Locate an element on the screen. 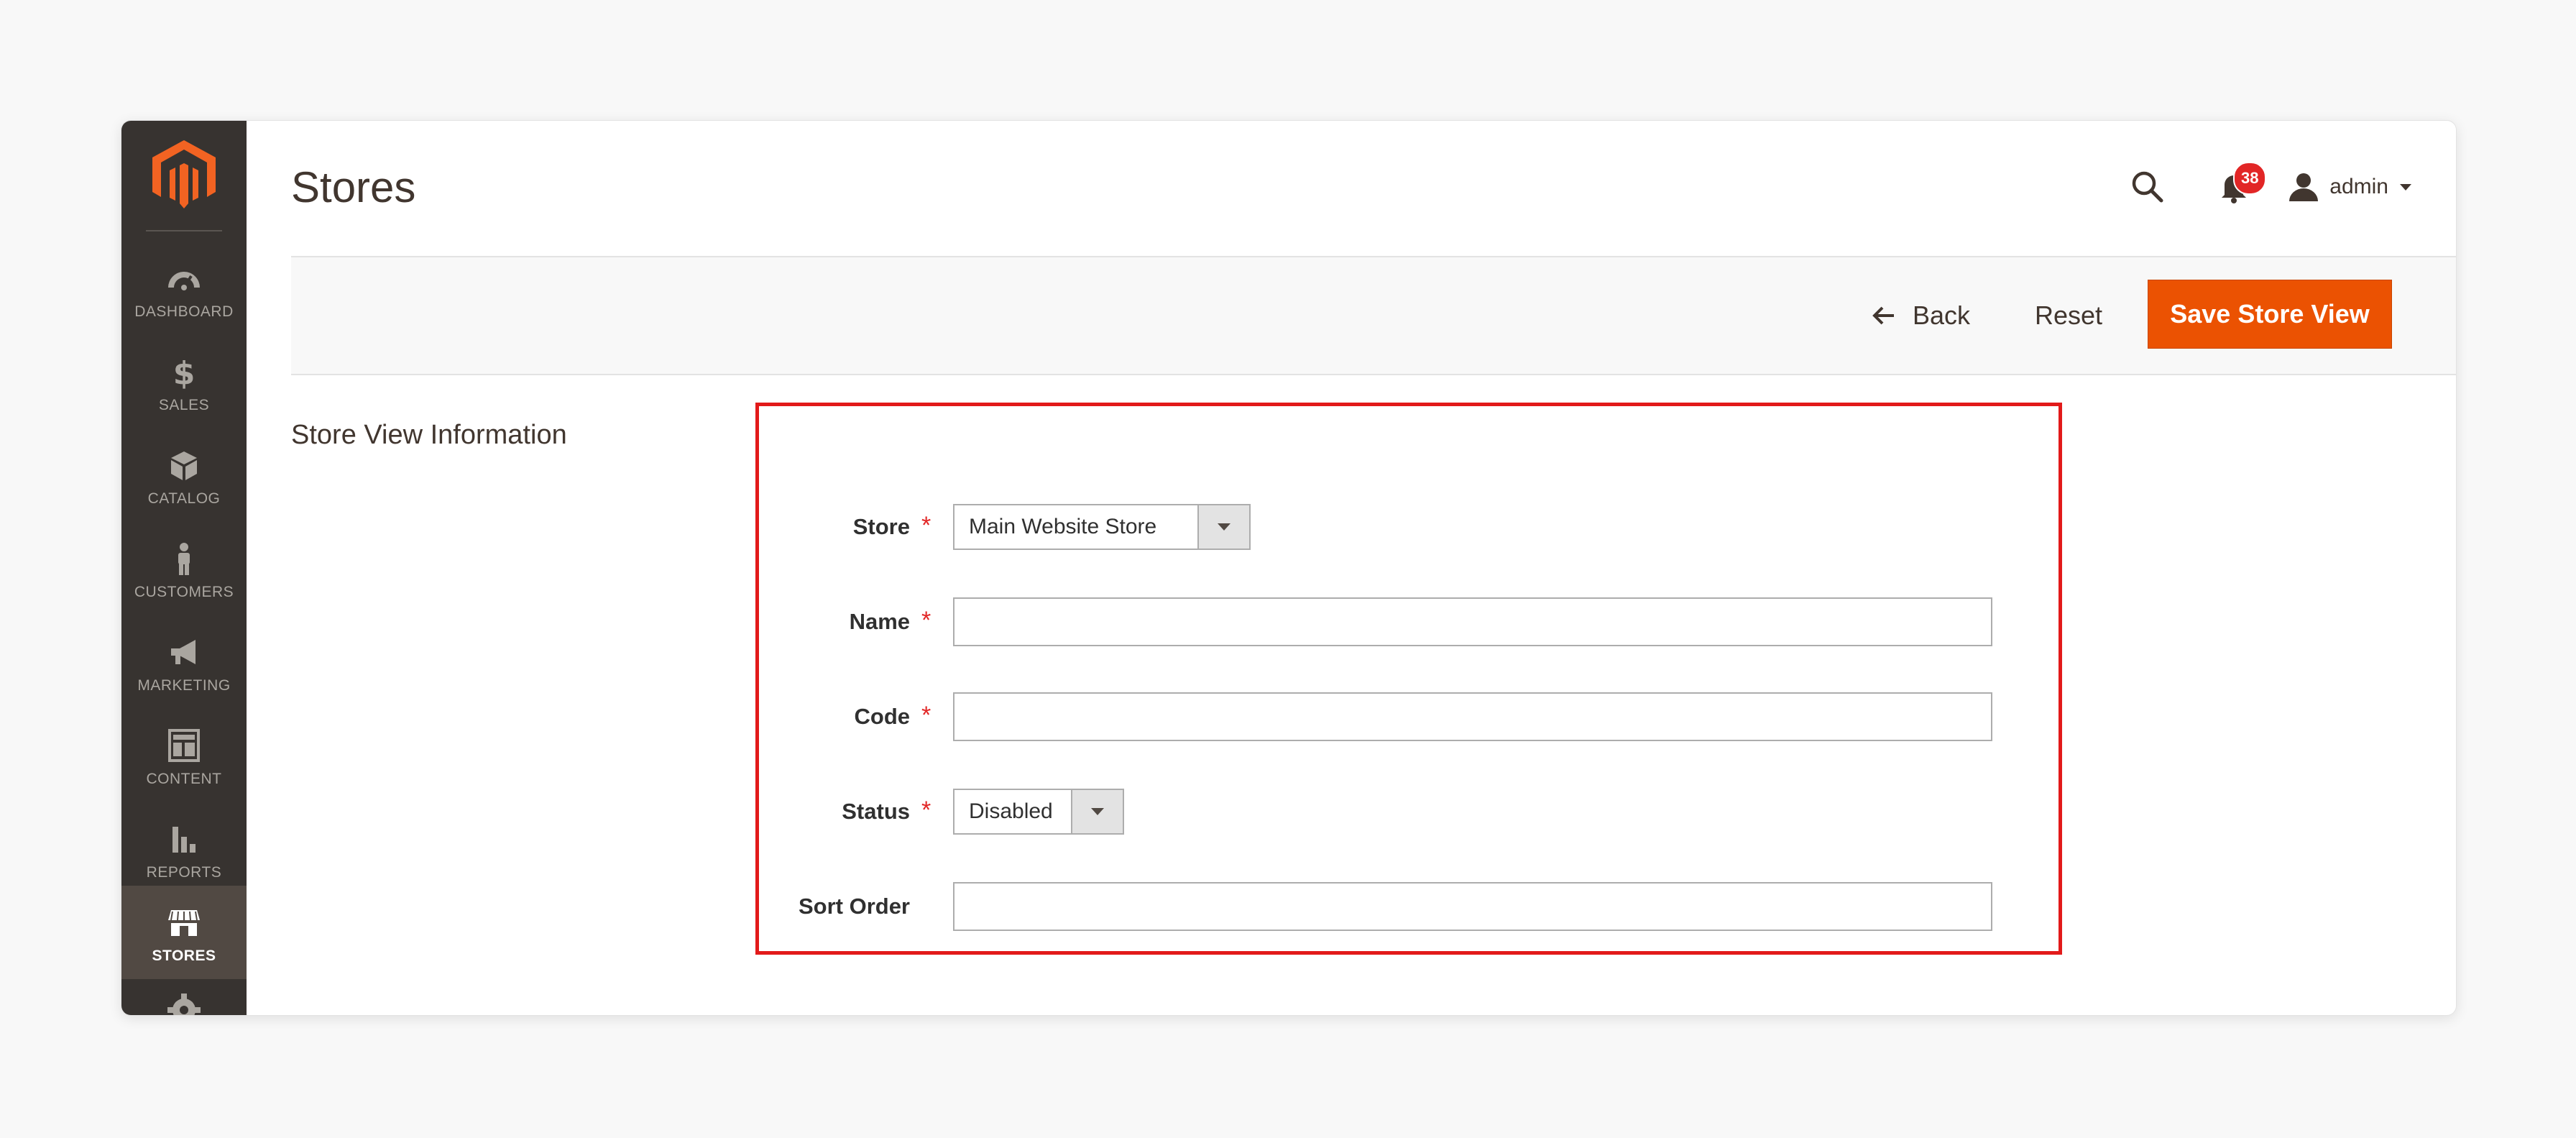 The height and width of the screenshot is (1138, 2576). sidebar-item-customers: CUSTOMERS is located at coordinates (184, 568).